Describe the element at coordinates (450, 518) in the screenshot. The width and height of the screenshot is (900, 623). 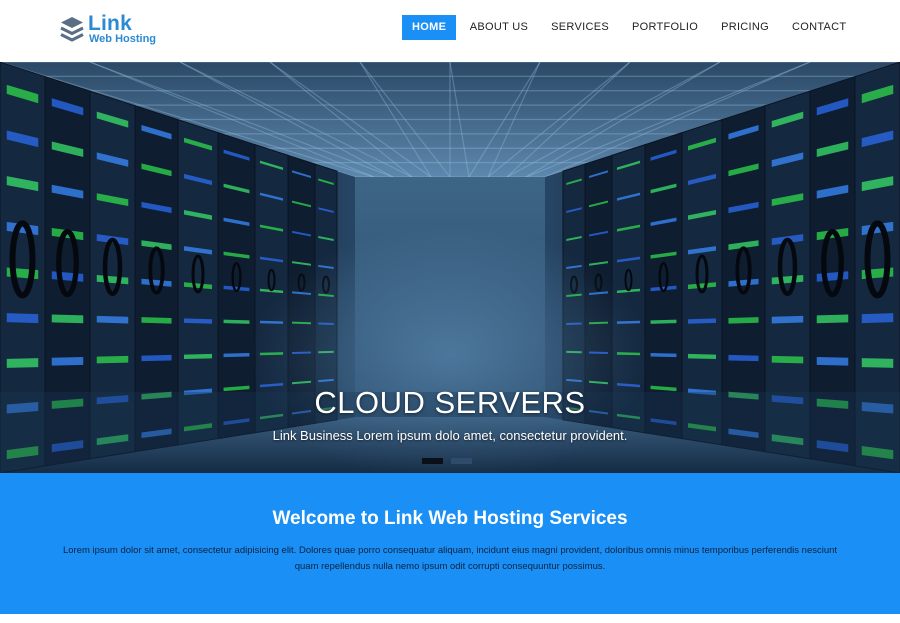
I see `welcome-title: Welcome to Link Web Hosting Services` at that location.